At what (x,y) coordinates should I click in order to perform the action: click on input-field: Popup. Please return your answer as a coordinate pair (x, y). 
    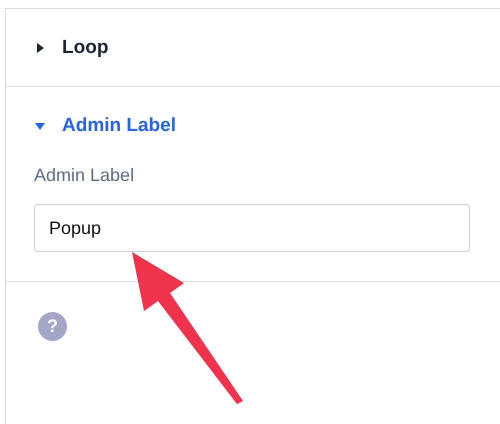
    Looking at the image, I should click on (252, 228).